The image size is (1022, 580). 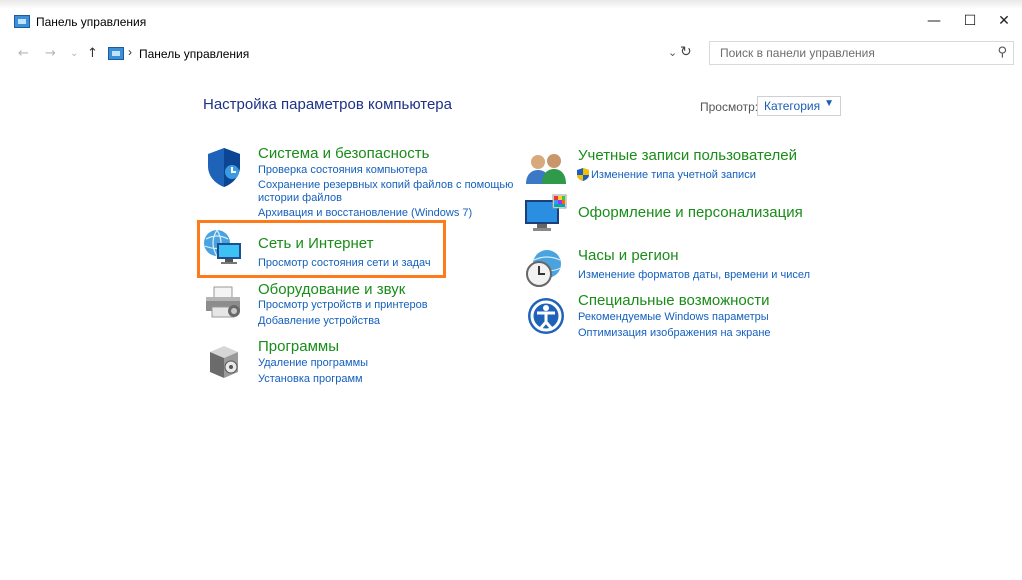 What do you see at coordinates (50, 53) in the screenshot?
I see `forward-arrow-icon: →` at bounding box center [50, 53].